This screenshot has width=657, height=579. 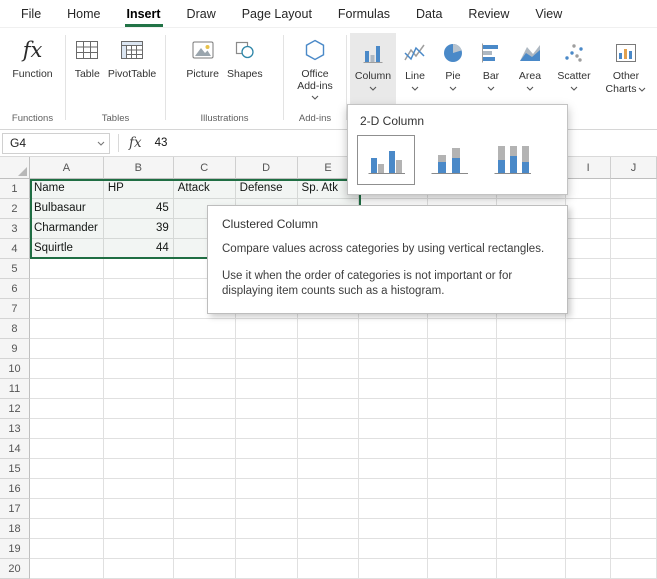 What do you see at coordinates (66, 529) in the screenshot?
I see `cell-A18` at bounding box center [66, 529].